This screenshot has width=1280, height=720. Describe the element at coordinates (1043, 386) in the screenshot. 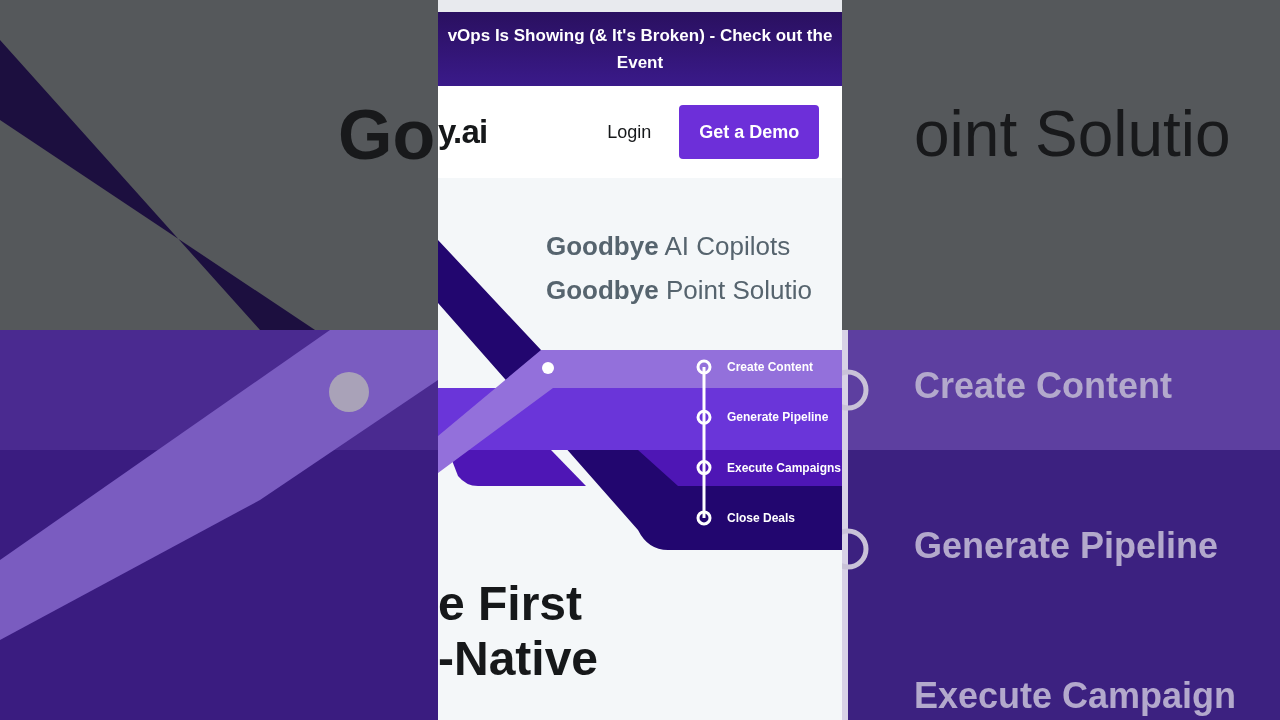

I see `blurred-heading-text: Create Content` at that location.